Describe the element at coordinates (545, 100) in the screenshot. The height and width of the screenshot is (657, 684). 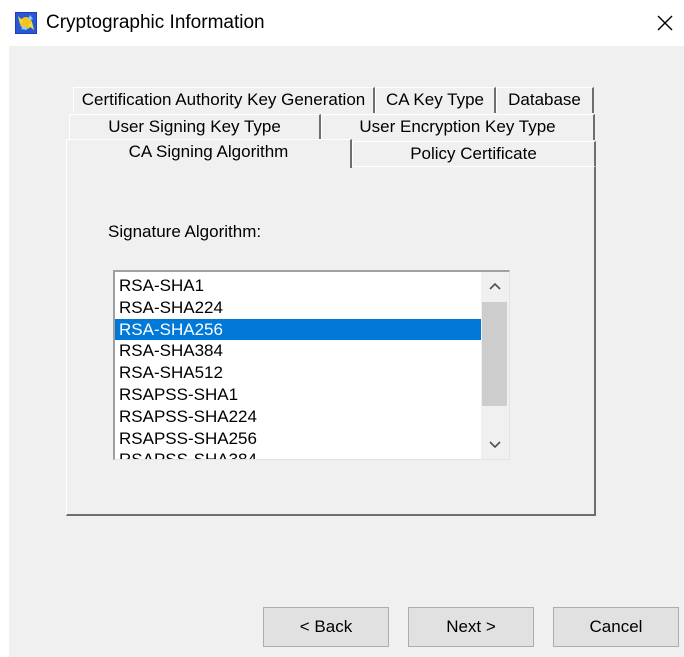
I see `tab-database: Database` at that location.